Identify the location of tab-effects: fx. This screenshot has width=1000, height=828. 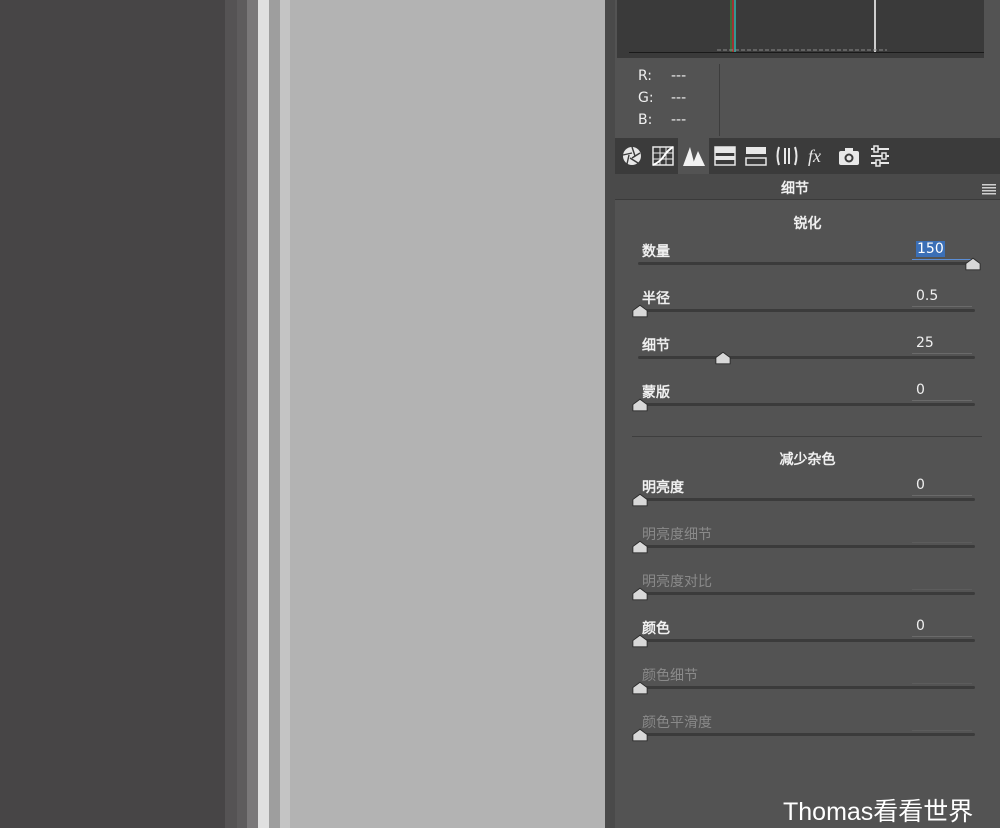
(817, 156).